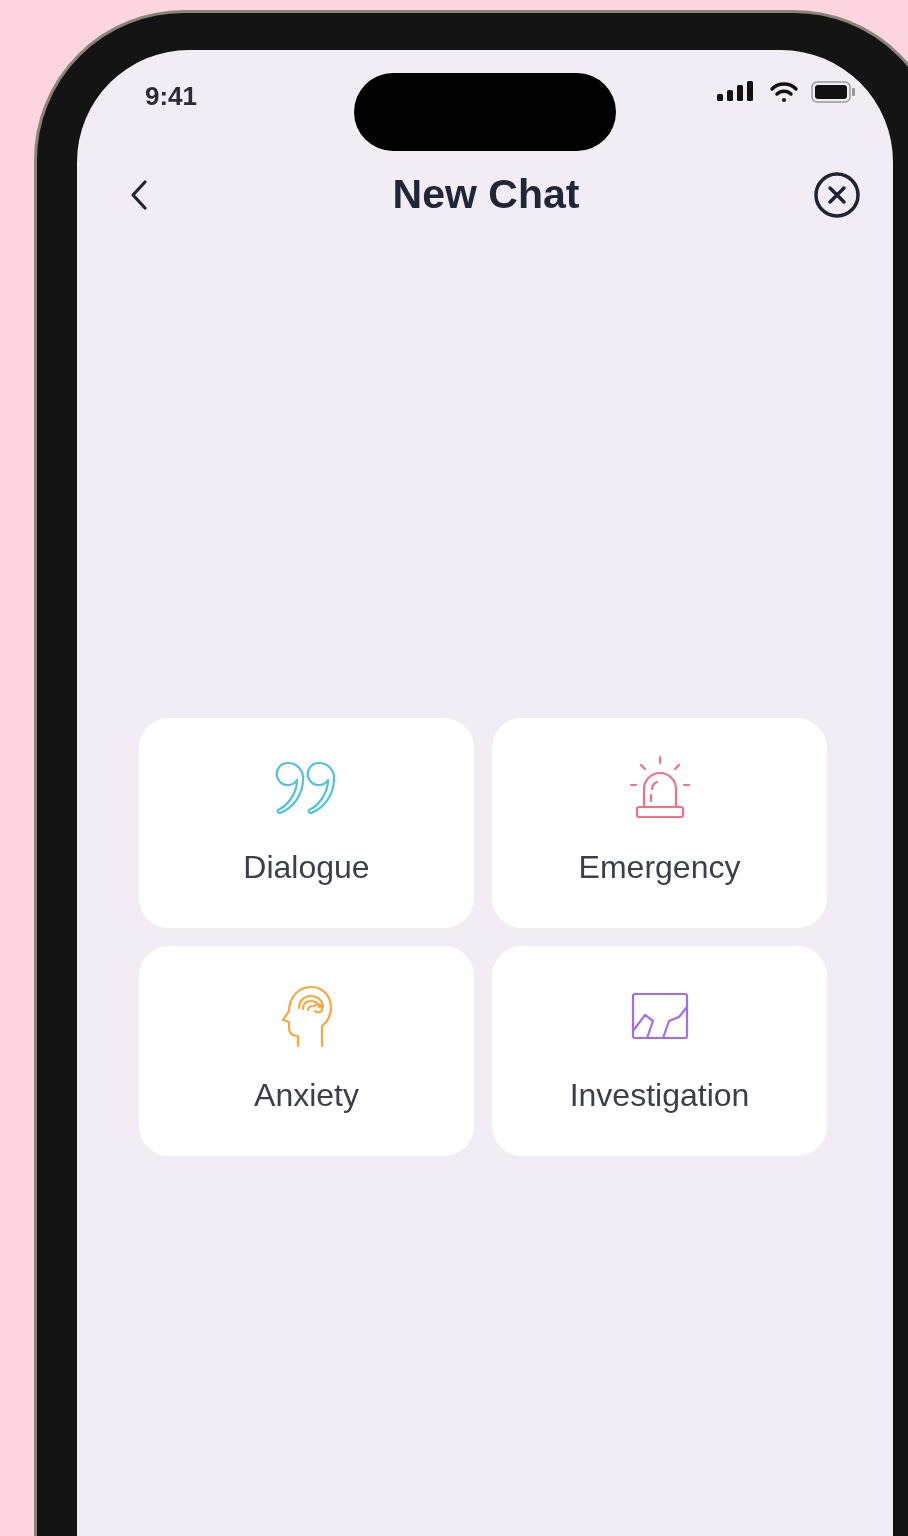 This screenshot has height=1536, width=908. I want to click on category-card: Dialogue, so click(306, 823).